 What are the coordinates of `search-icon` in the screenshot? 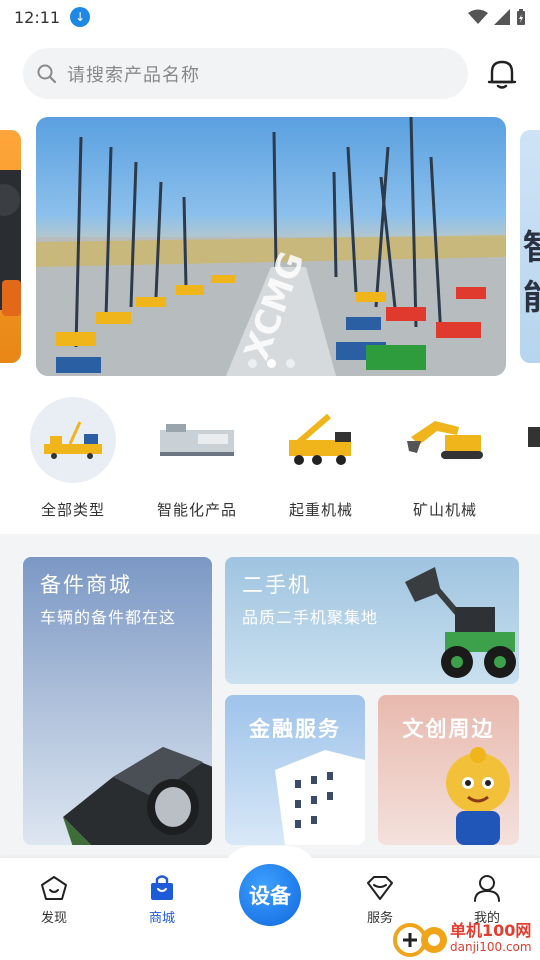 It's located at (47, 73).